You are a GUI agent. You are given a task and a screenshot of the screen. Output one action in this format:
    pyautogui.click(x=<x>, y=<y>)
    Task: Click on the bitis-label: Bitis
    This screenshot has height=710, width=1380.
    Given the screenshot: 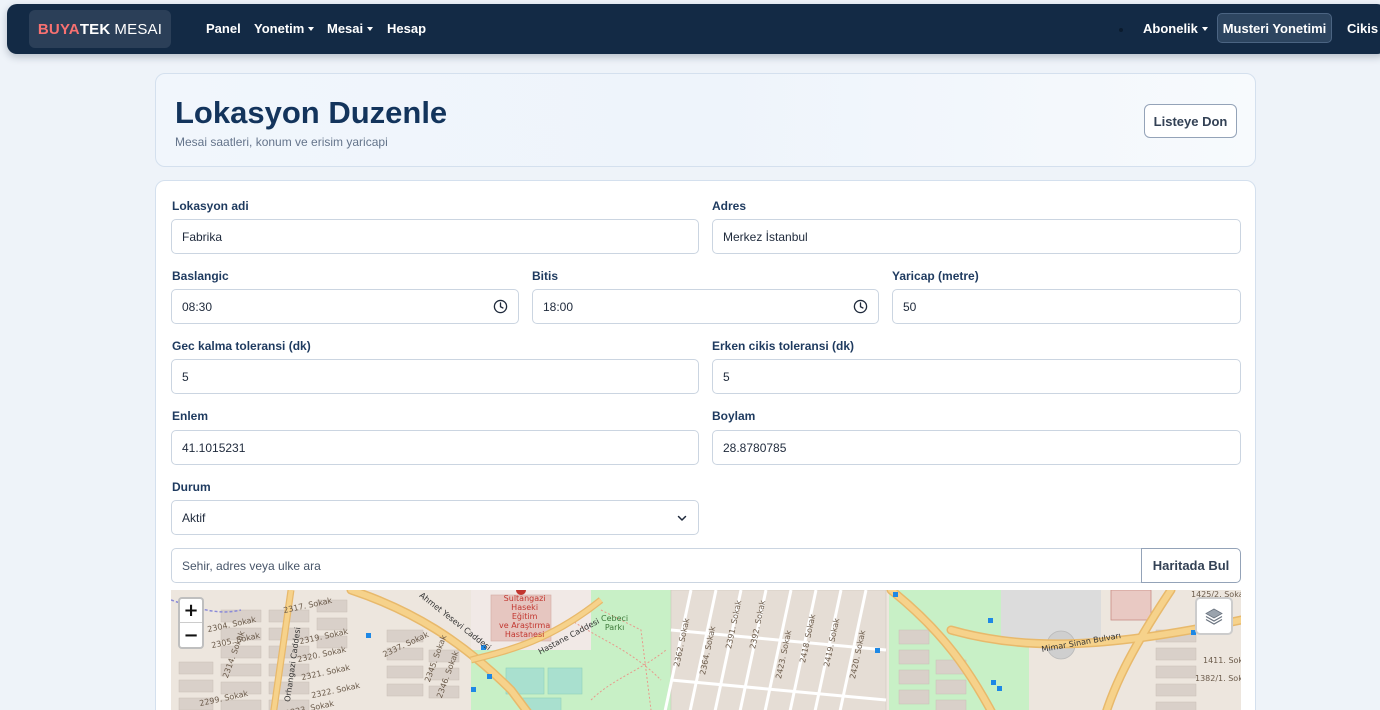 What is the action you would take?
    pyautogui.click(x=545, y=276)
    